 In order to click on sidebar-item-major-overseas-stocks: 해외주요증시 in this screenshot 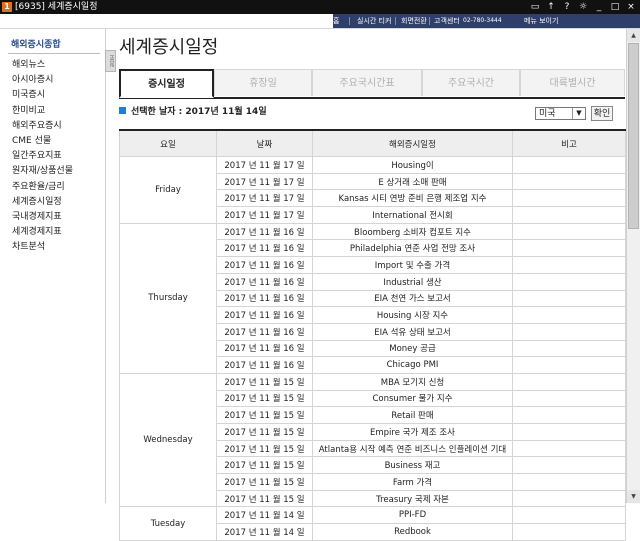, I will do `click(42, 126)`.